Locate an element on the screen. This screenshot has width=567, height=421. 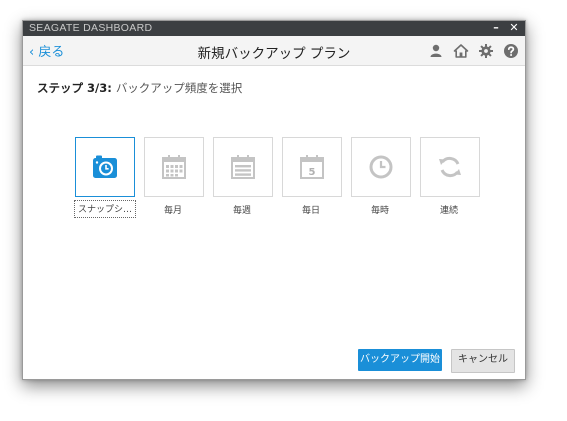
day-number: 5 is located at coordinates (312, 172).